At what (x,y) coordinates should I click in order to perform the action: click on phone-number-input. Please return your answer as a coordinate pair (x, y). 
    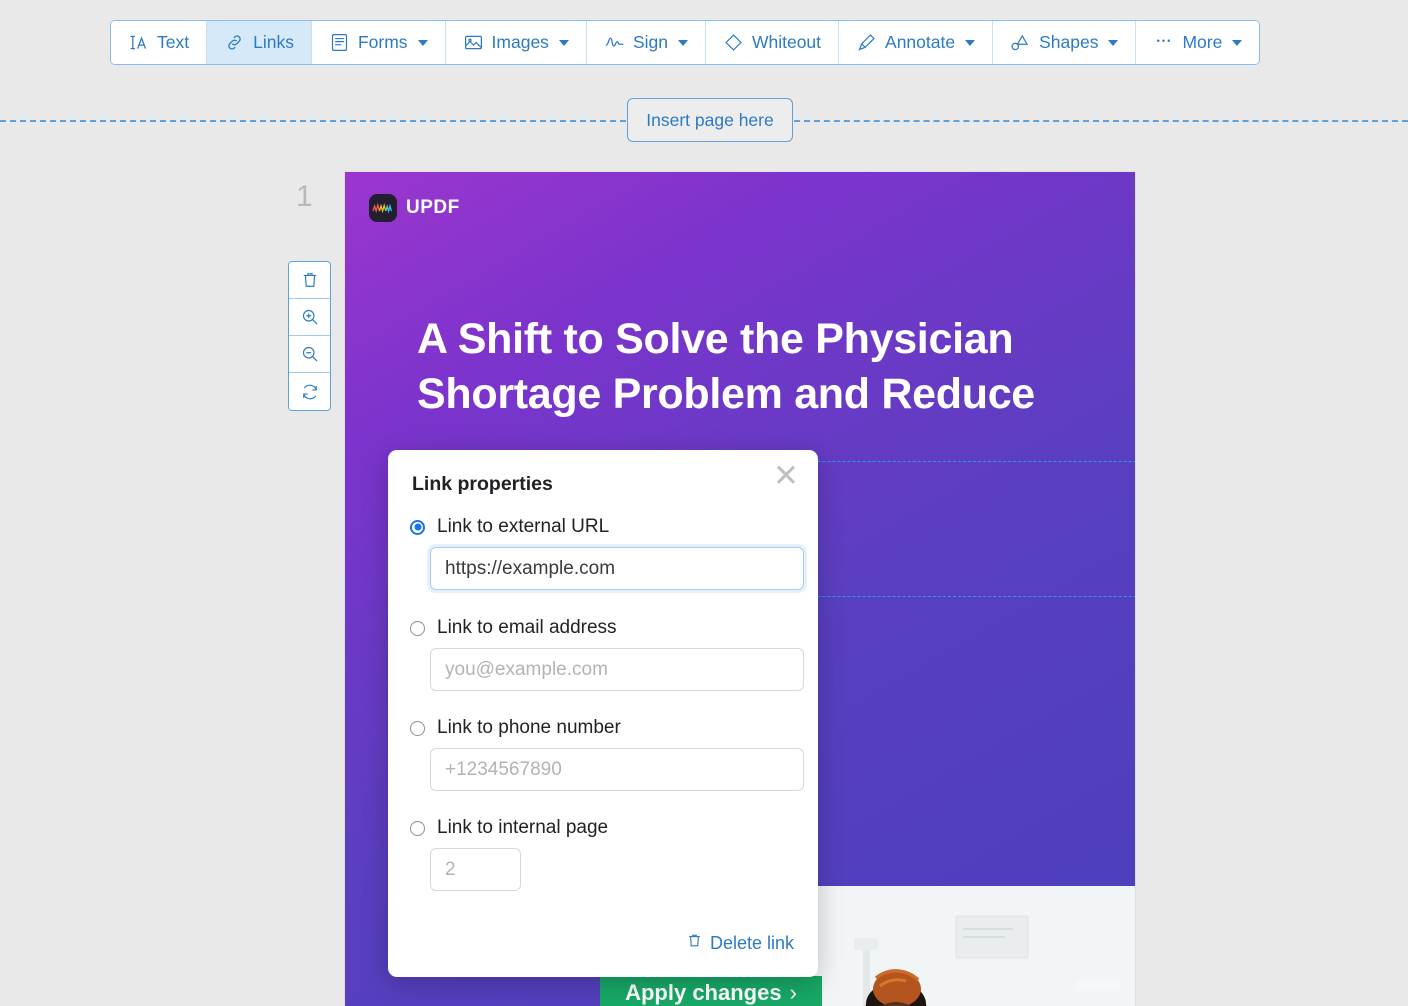
    Looking at the image, I should click on (617, 769).